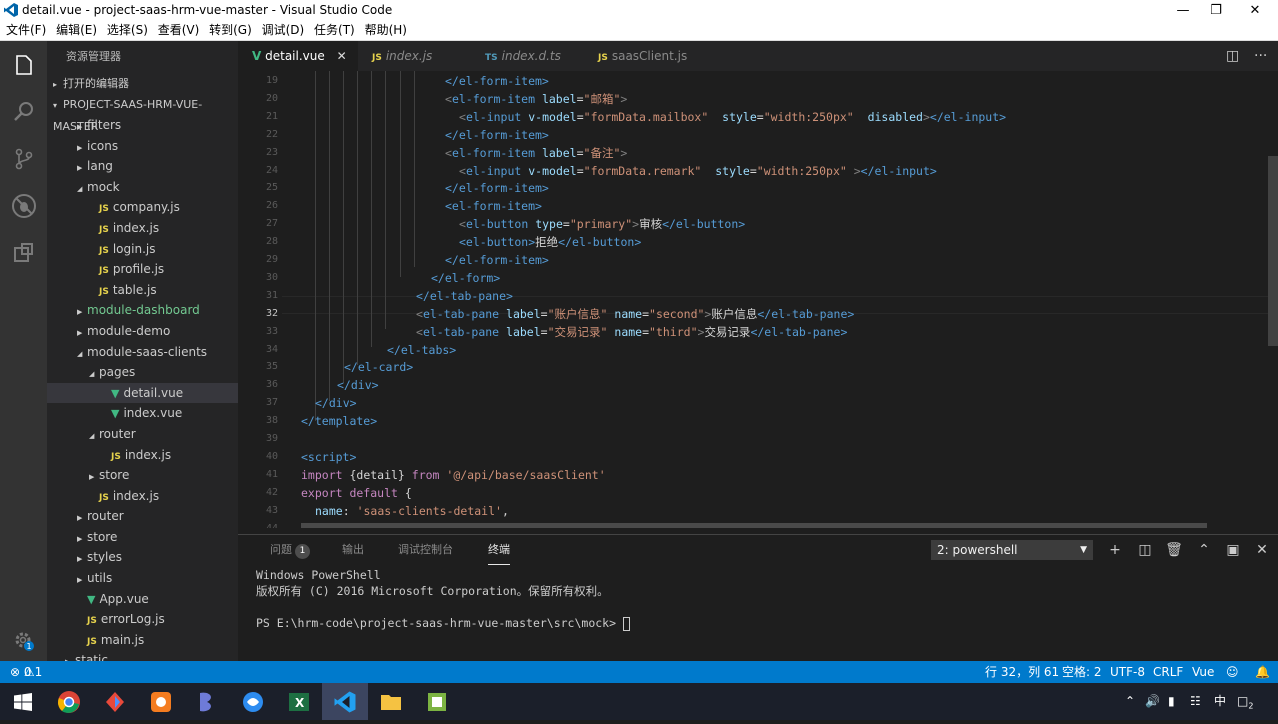 The image size is (1278, 724). Describe the element at coordinates (527, 56) in the screenshot. I see `tab-index-d-ts: TS index.d.ts` at that location.